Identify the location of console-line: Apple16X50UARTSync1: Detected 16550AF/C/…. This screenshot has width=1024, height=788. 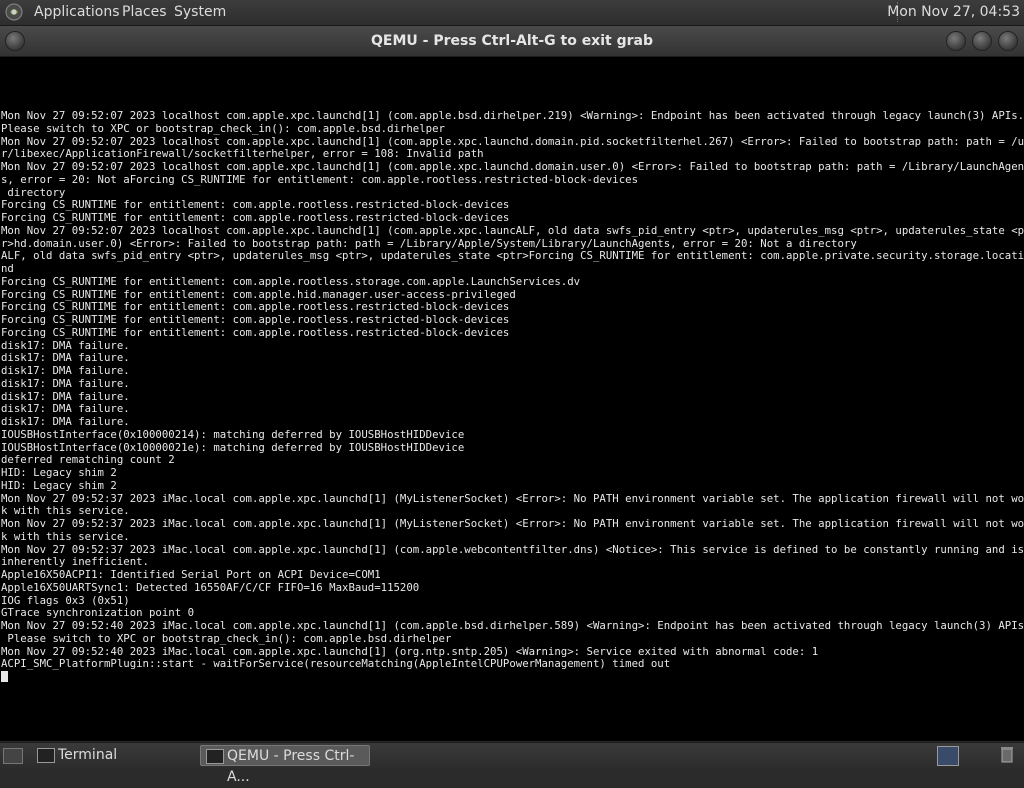
(210, 587).